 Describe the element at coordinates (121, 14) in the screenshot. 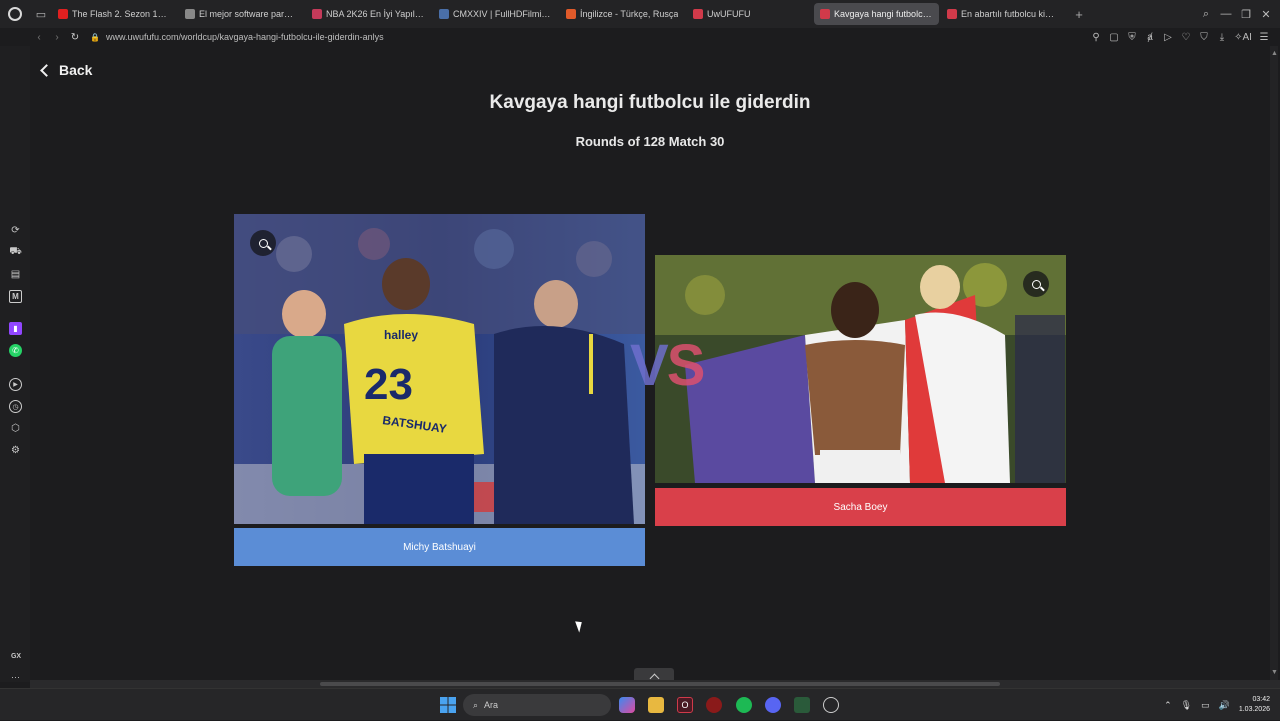

I see `tab-label: The Flash 2. Sezon 16. Bölüm` at that location.